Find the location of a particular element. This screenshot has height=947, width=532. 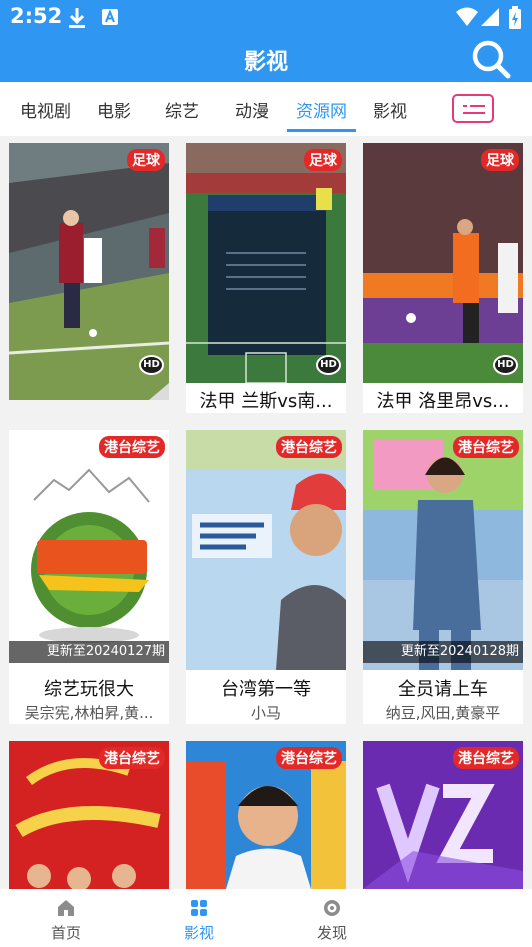

update-status: 更新至20240128期 is located at coordinates (443, 652).